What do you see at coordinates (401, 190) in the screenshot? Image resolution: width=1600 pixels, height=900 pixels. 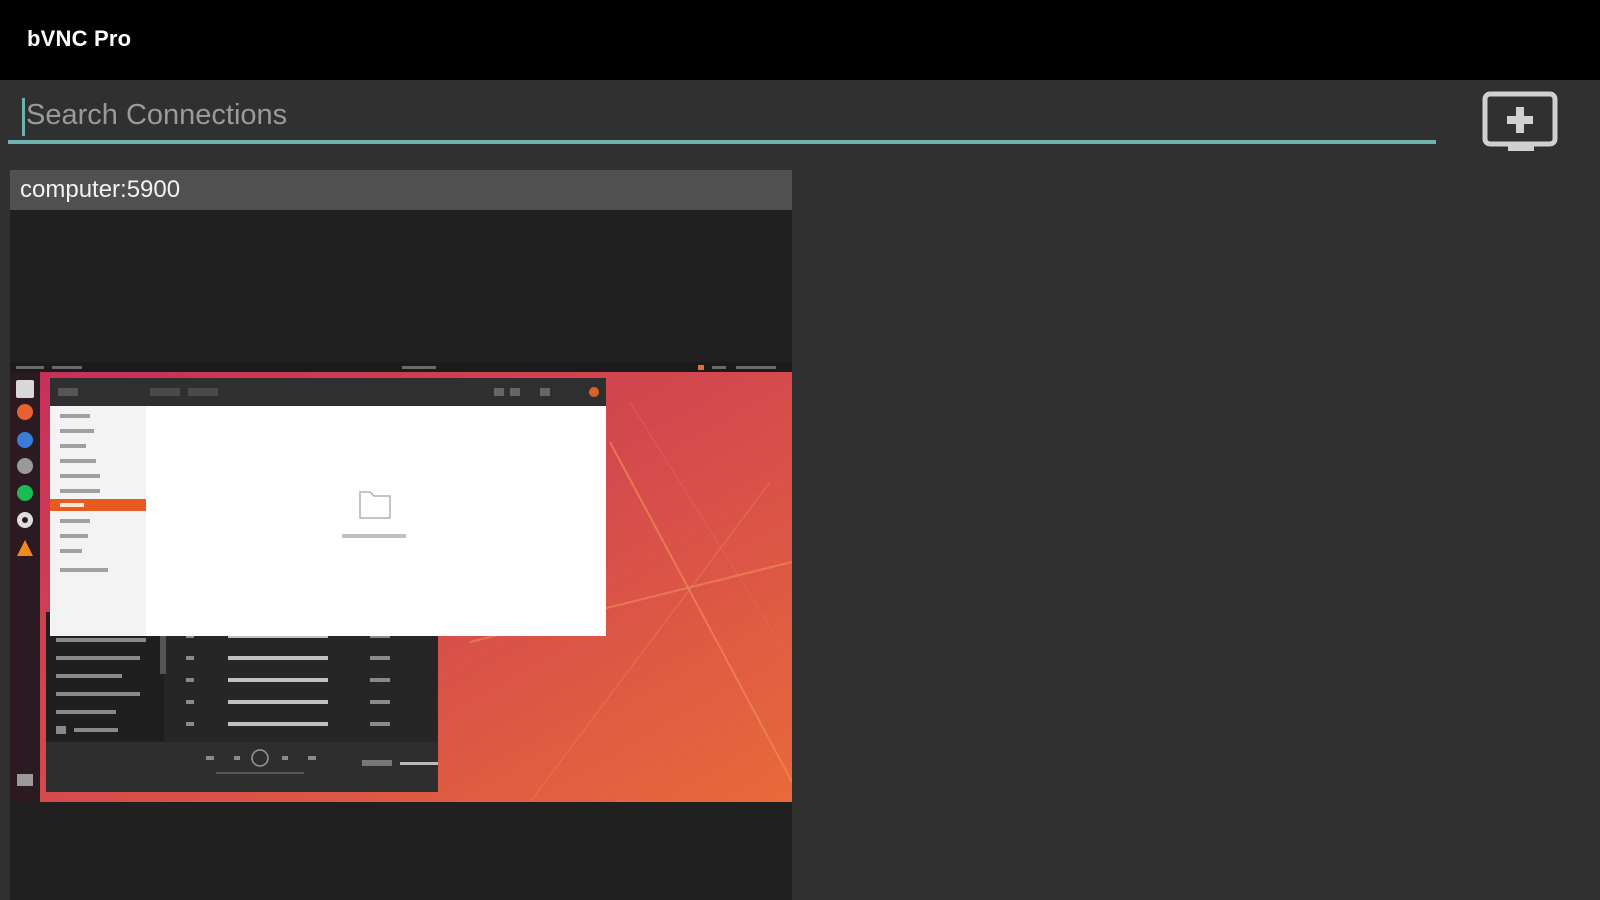 I see `connection-card-header: computer:5900` at bounding box center [401, 190].